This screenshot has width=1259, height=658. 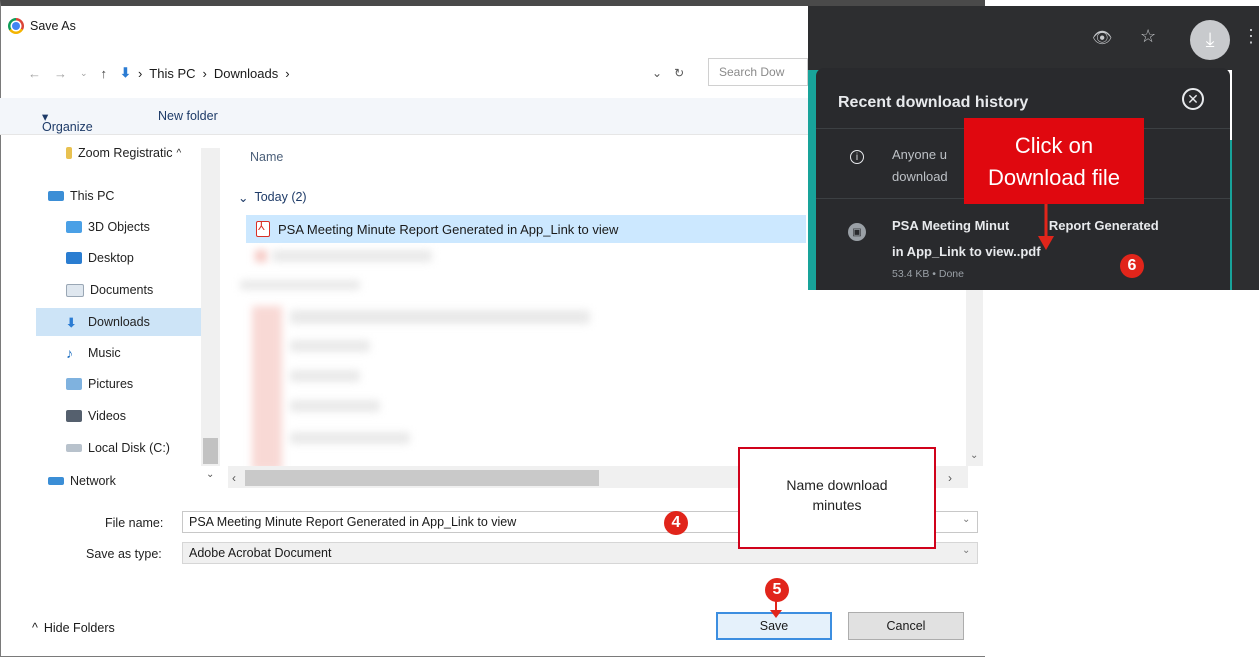 I want to click on info-icon: i, so click(x=857, y=157).